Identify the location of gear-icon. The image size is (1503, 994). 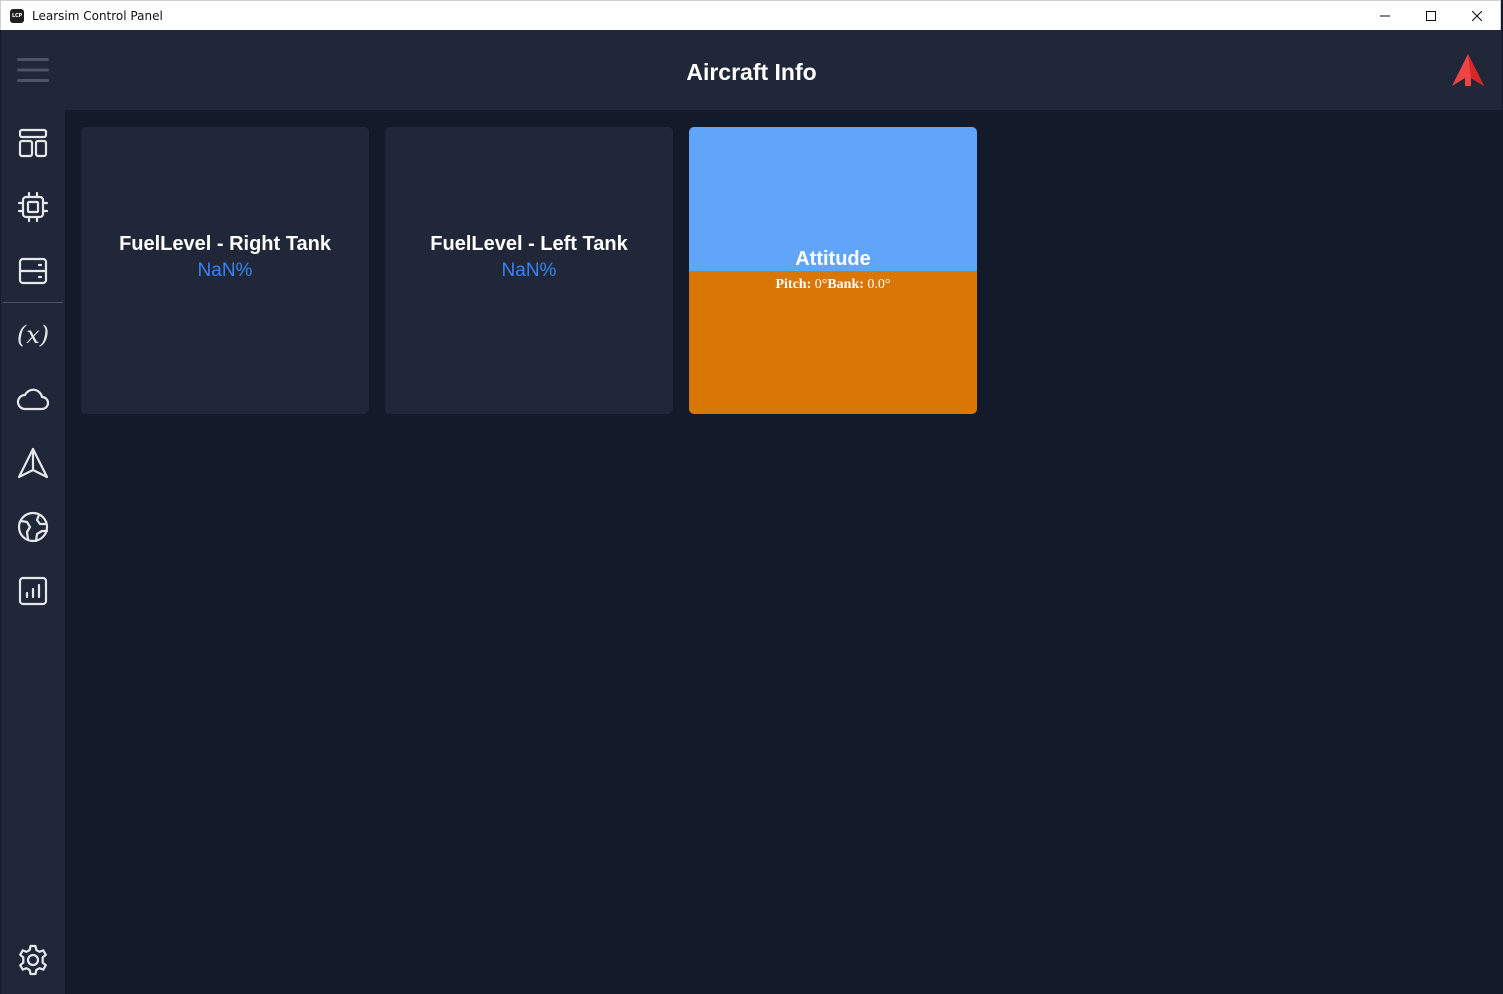
(33, 960).